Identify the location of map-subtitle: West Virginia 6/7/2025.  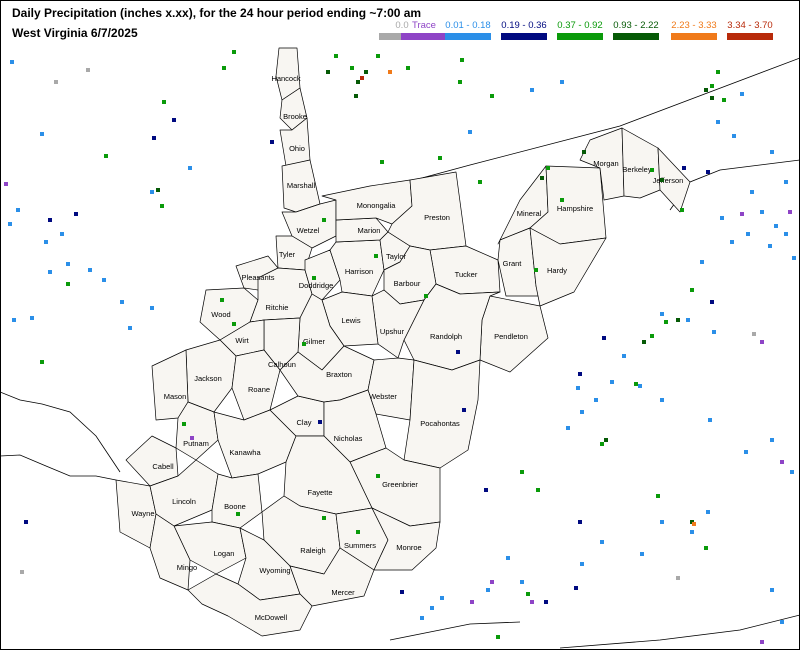
(75, 33).